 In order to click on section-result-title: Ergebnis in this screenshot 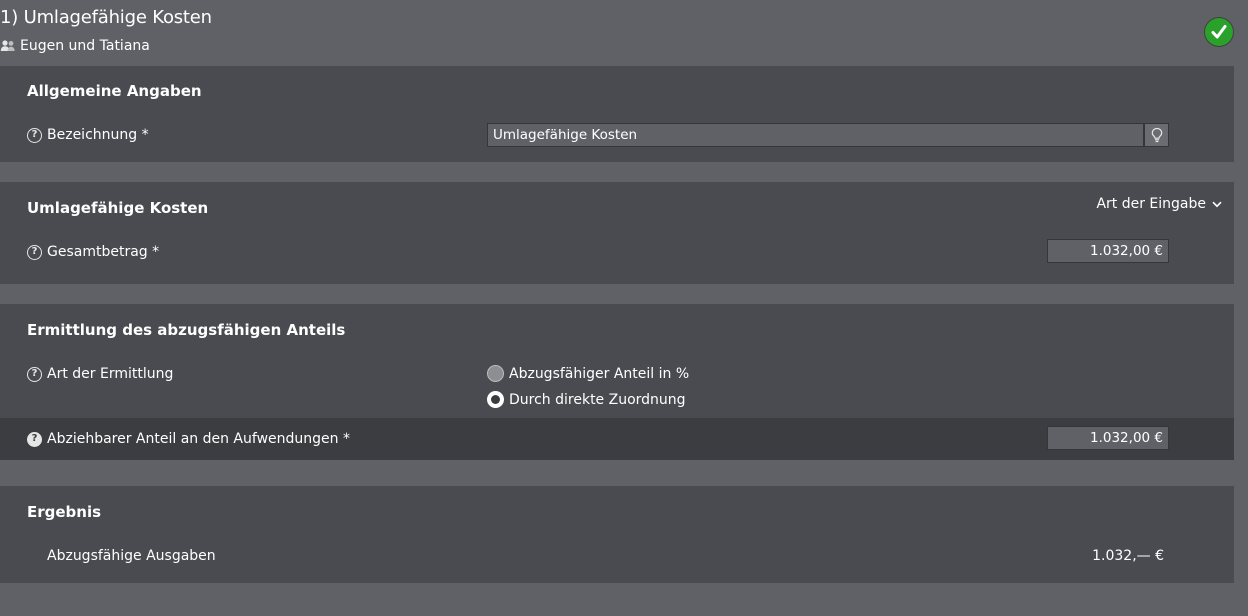, I will do `click(64, 512)`.